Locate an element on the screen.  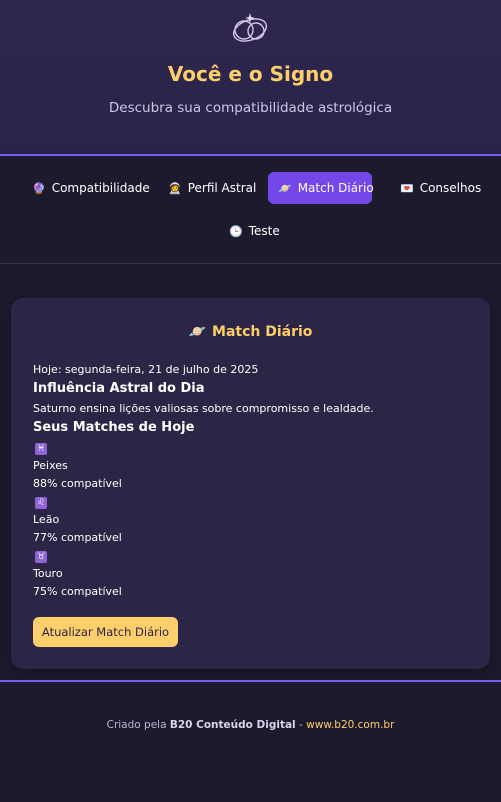
tab-compatibilidade: 🔮 Compatibilidade is located at coordinates (91, 188).